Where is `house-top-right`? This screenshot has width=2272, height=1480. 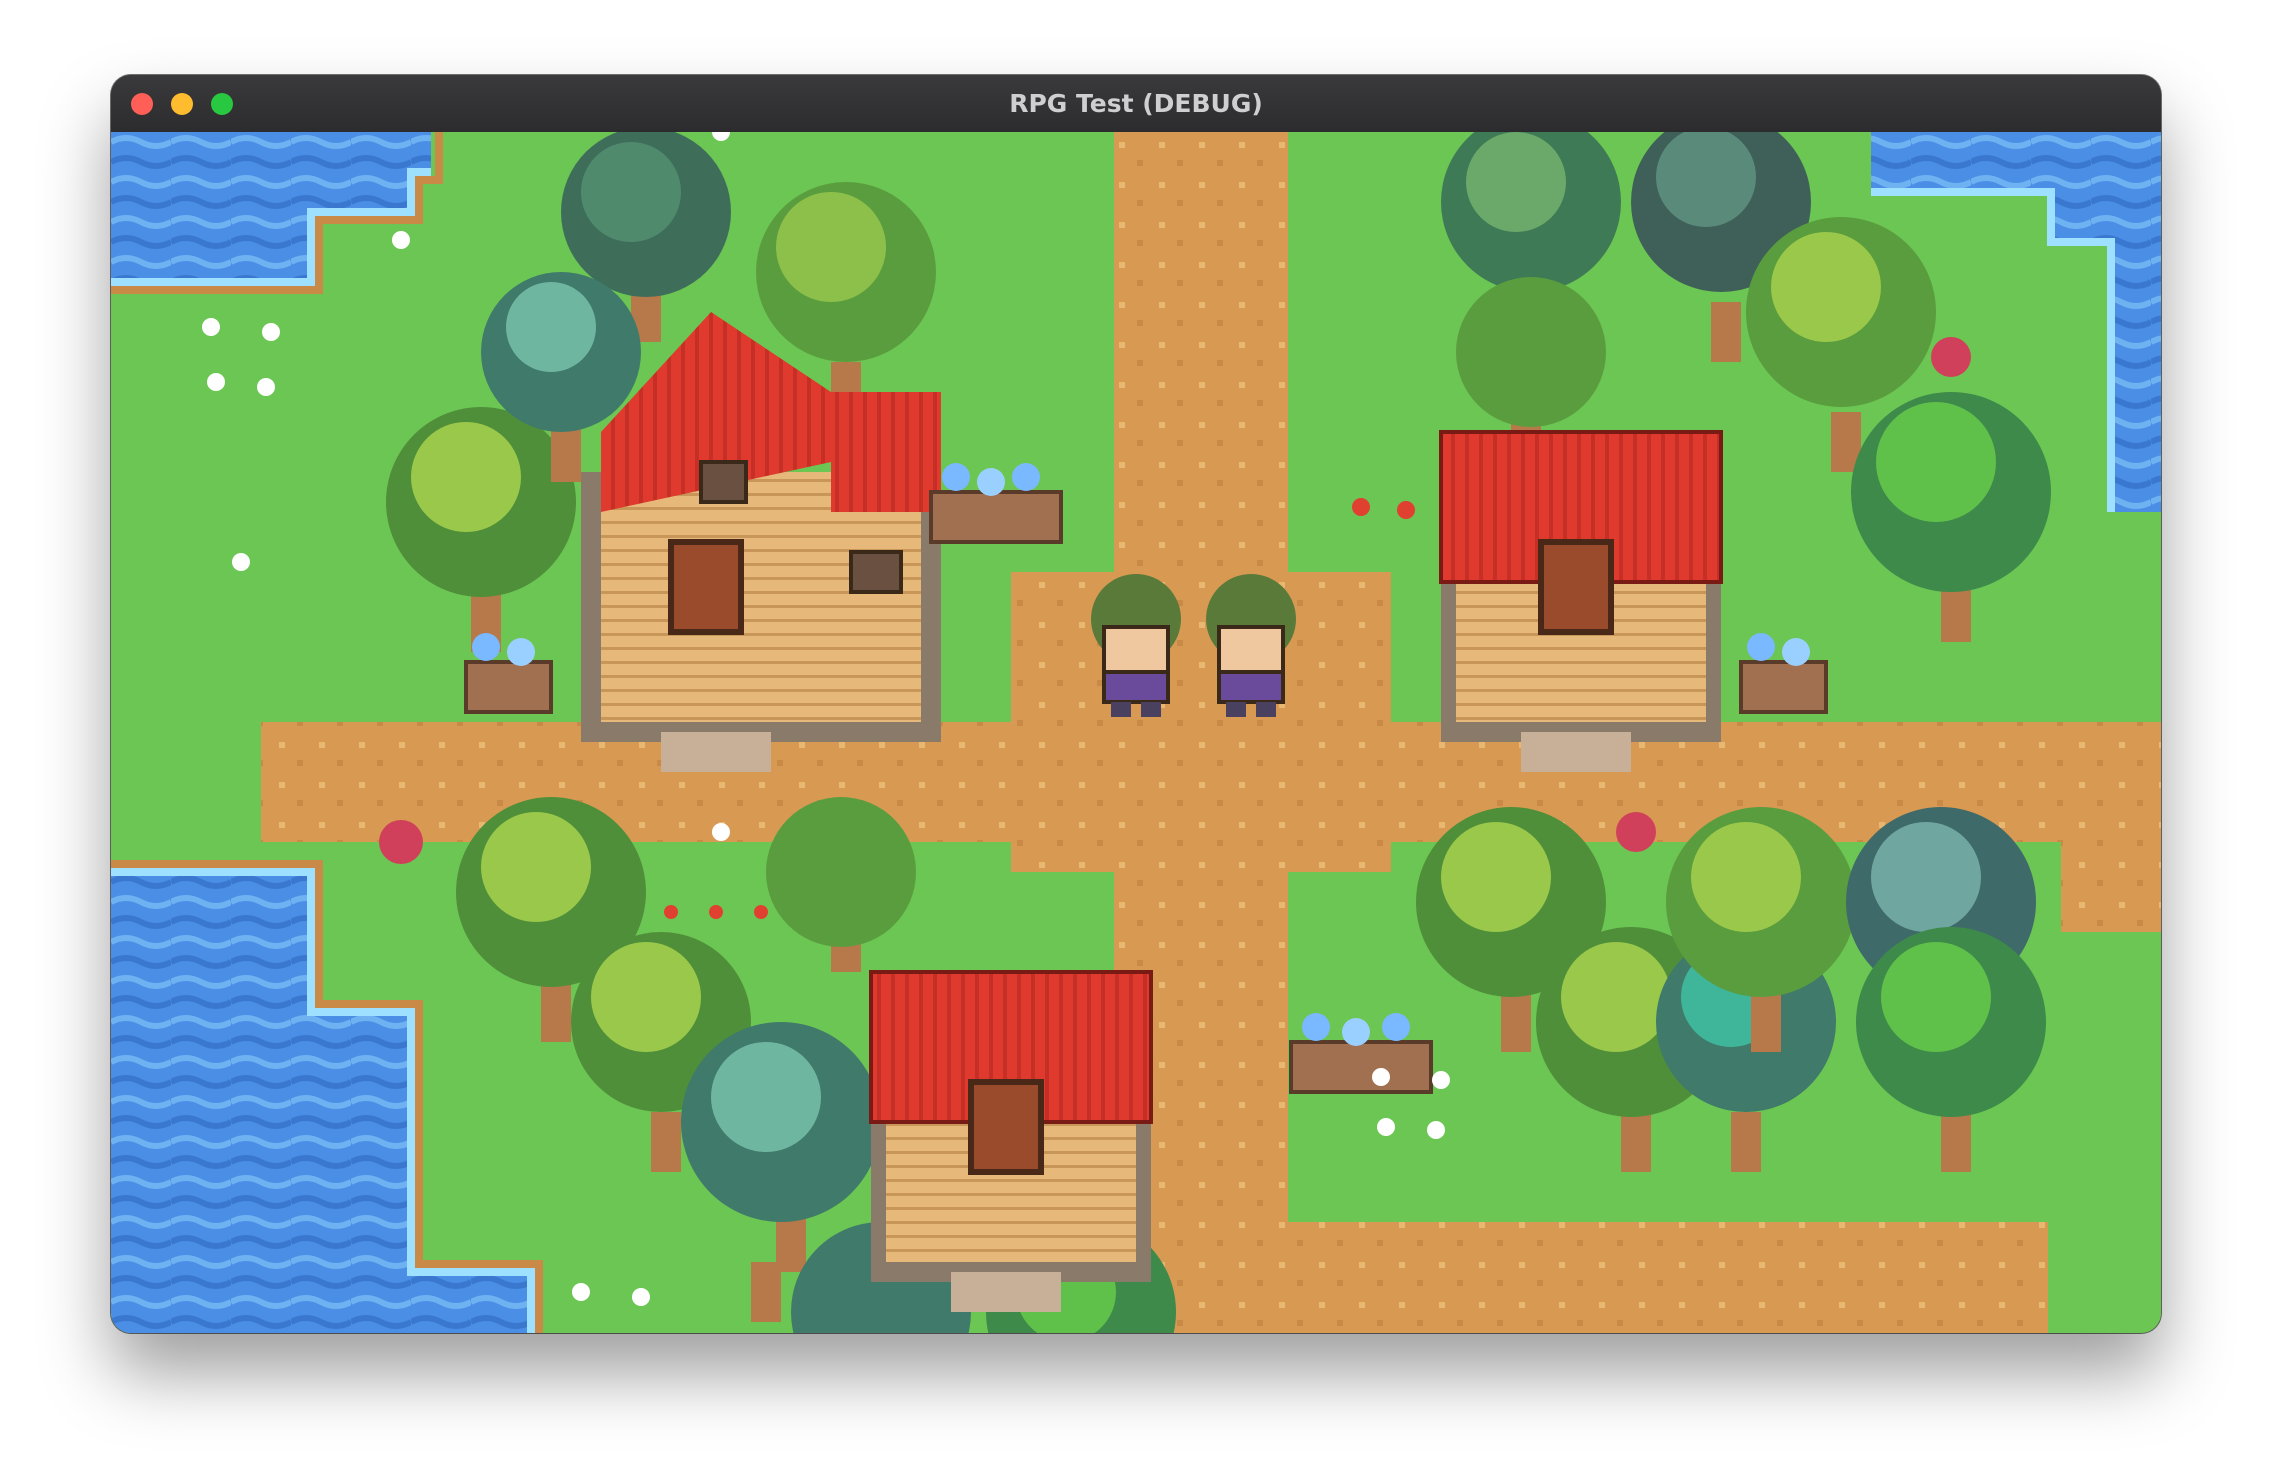
house-top-right is located at coordinates (1581, 601).